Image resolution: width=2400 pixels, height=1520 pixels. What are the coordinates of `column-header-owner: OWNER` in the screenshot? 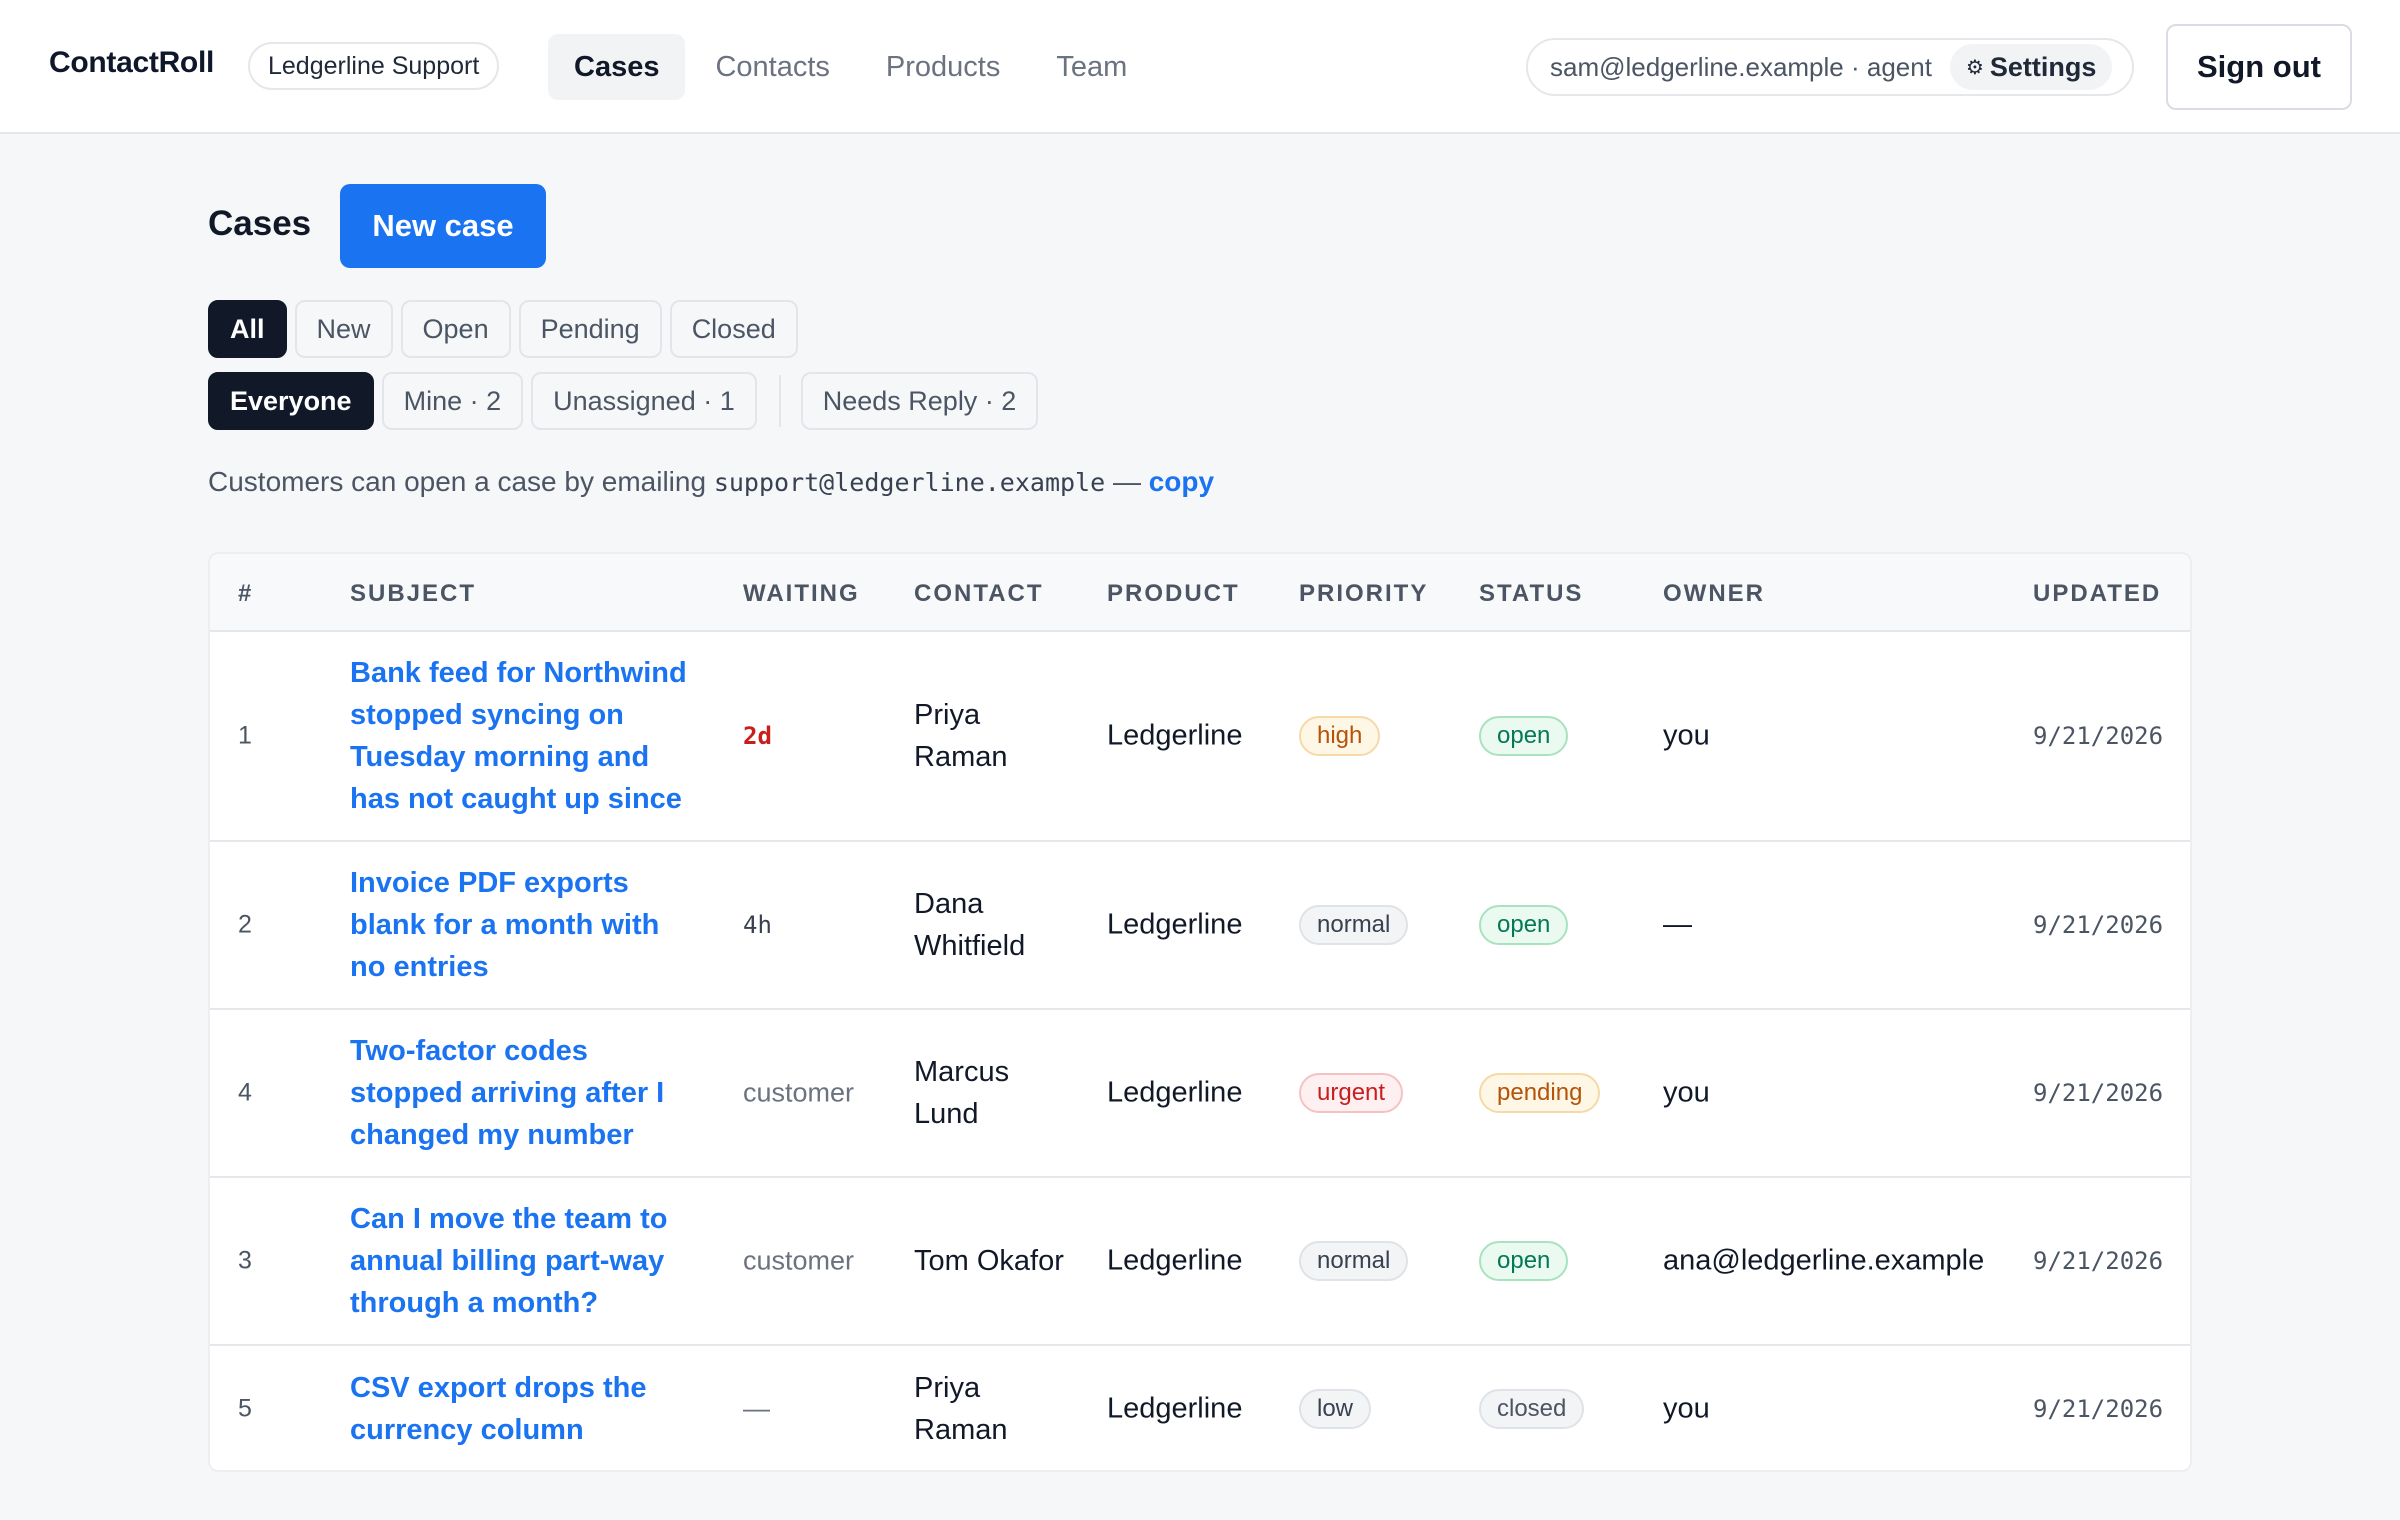 It's located at (1714, 594).